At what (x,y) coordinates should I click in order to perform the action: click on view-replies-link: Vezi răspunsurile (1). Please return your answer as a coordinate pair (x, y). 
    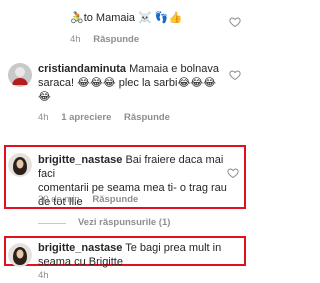
    Looking at the image, I should click on (124, 222).